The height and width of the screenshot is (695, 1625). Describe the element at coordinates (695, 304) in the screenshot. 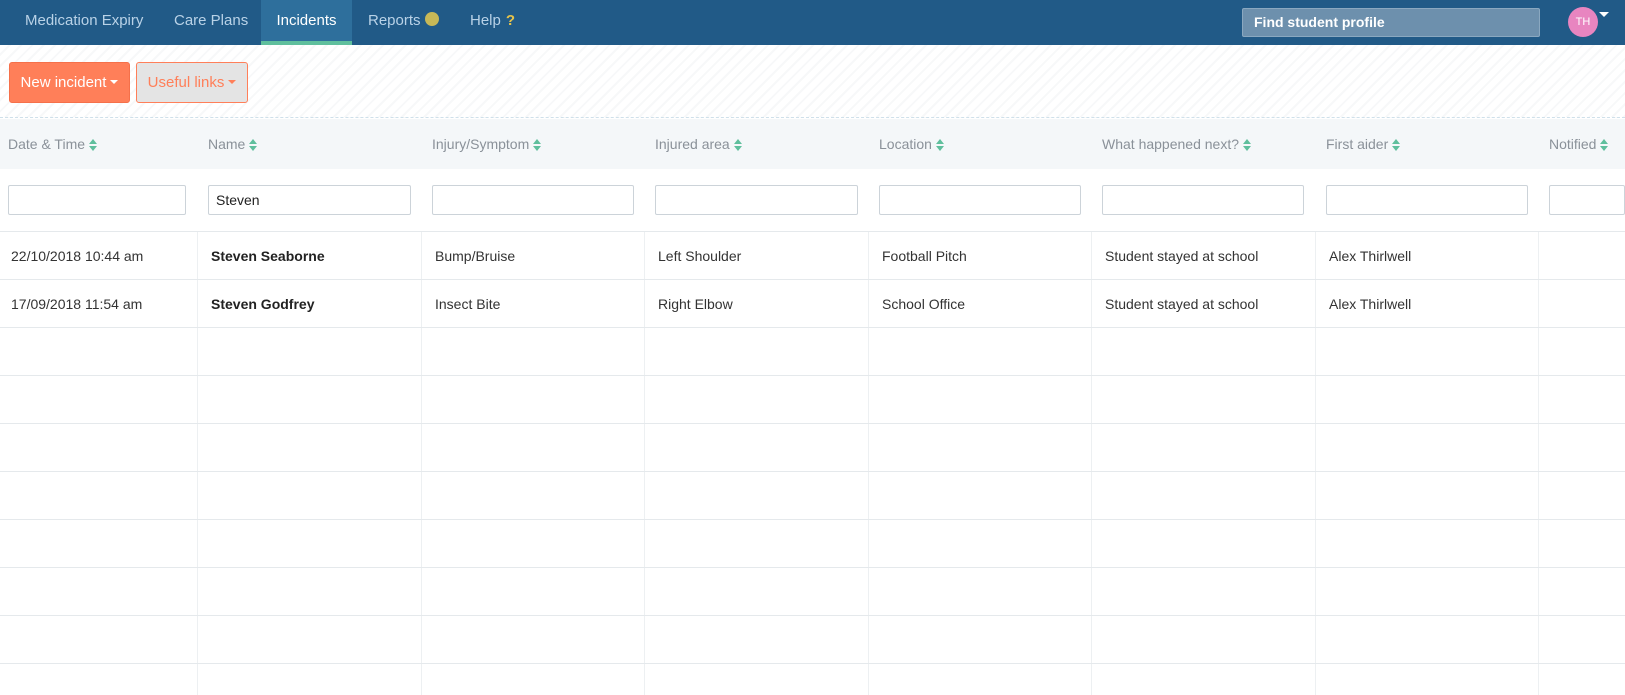

I see `cell-area: Right Elbow` at that location.